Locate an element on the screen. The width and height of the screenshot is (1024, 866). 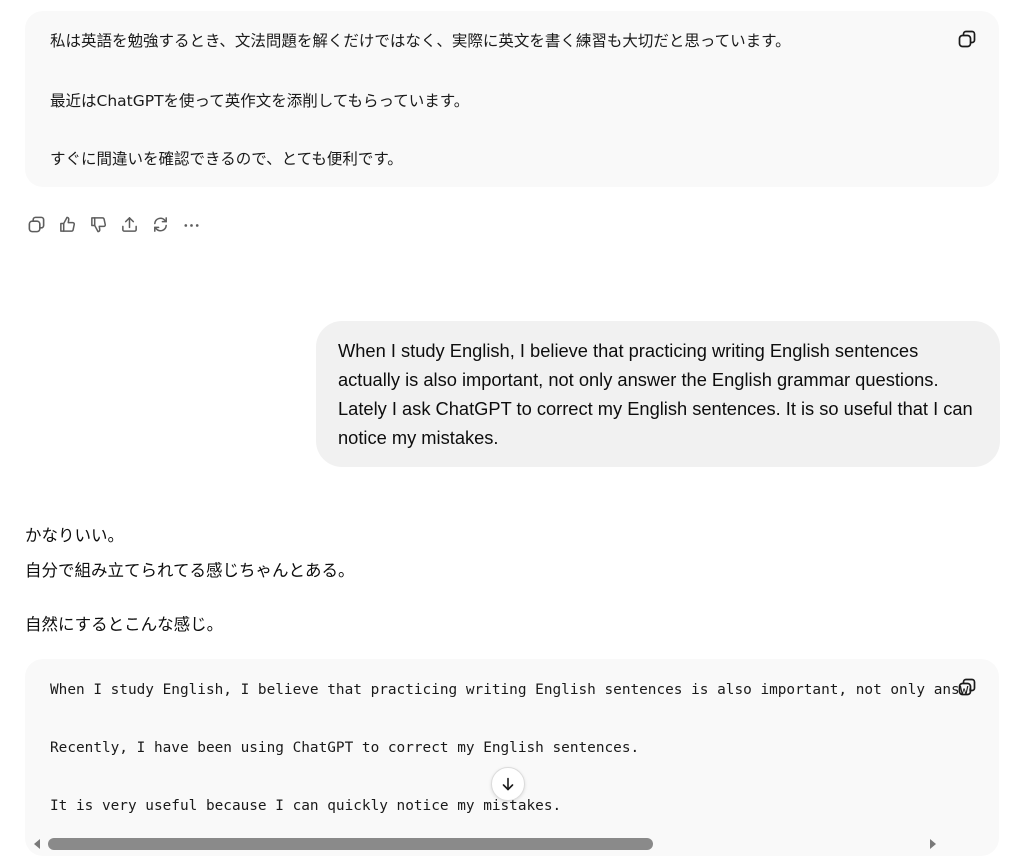
message-action-bar is located at coordinates (113, 224).